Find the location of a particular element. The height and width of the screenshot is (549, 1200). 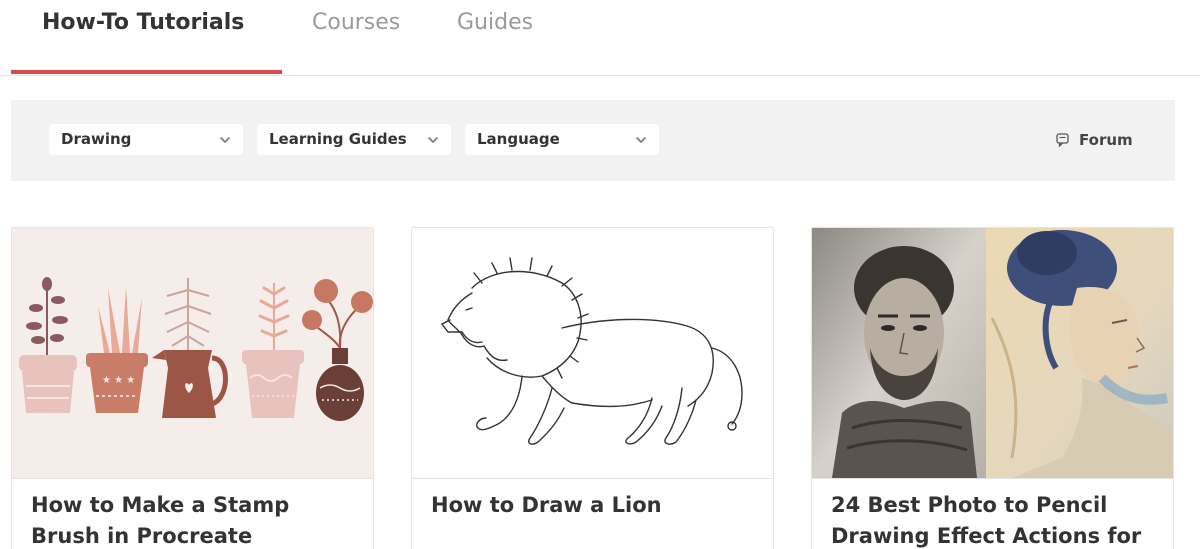

card-title: How to Make a Stamp Brush in Procreate is located at coordinates (196, 519).